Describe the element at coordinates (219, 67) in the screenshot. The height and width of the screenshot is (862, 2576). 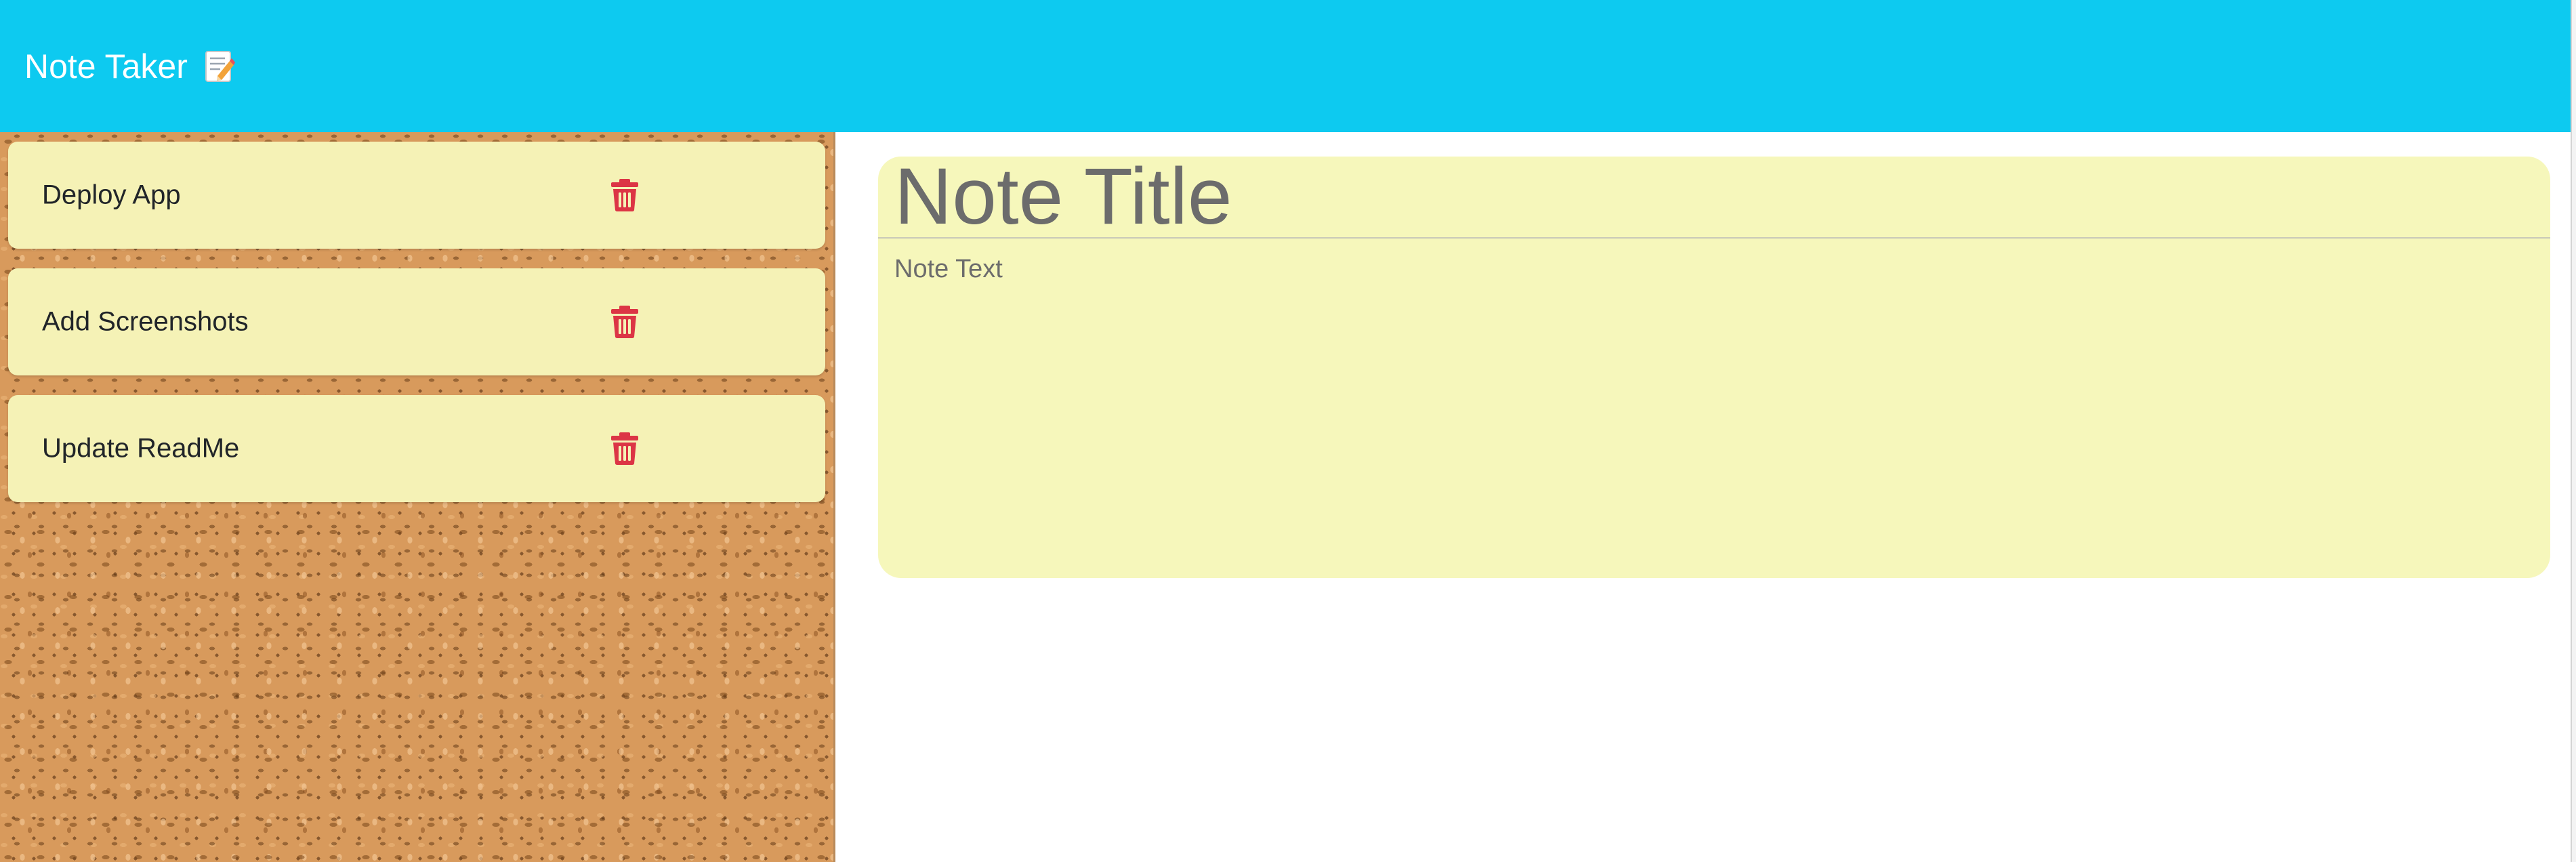
I see `memo-icon` at that location.